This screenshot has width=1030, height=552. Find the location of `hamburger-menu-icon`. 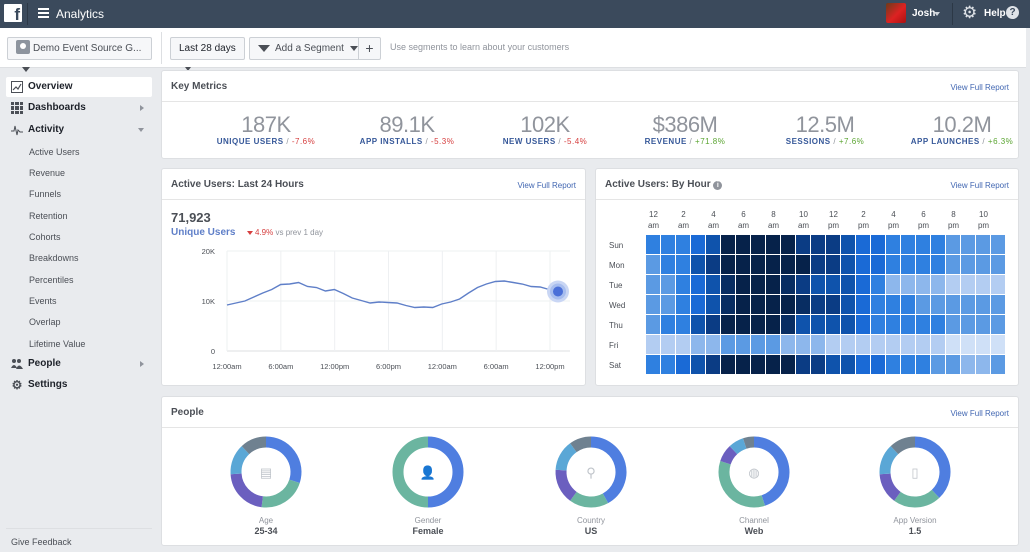

hamburger-menu-icon is located at coordinates (43, 13).